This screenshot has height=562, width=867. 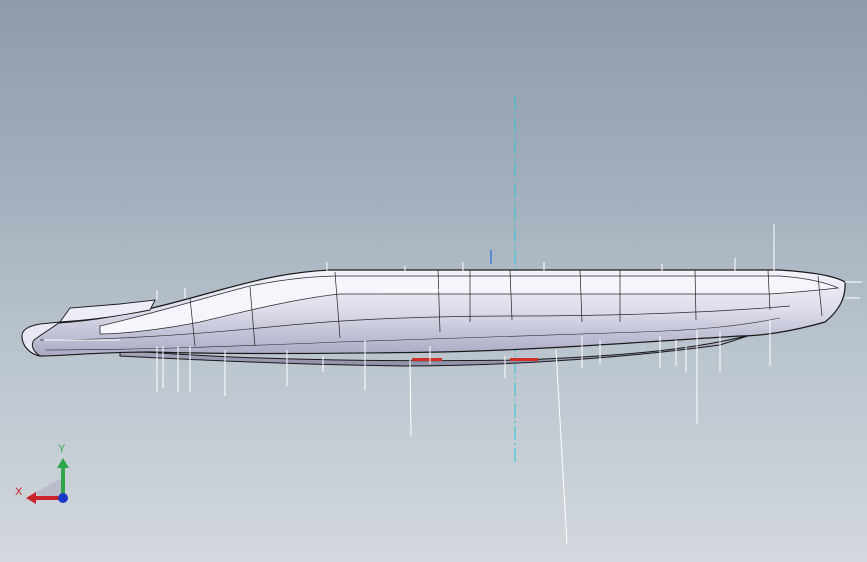 What do you see at coordinates (19, 492) in the screenshot?
I see `triad-x-label: X` at bounding box center [19, 492].